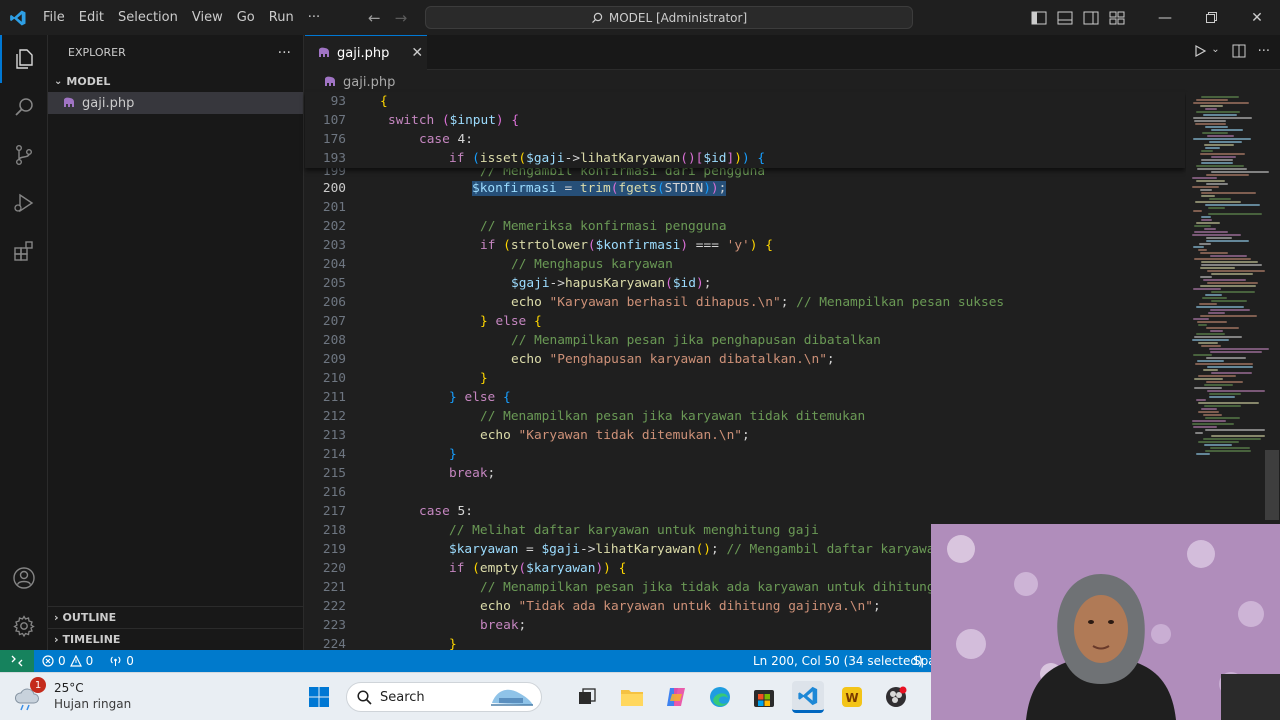  Describe the element at coordinates (1117, 17) in the screenshot. I see `customize-layout-icon` at that location.